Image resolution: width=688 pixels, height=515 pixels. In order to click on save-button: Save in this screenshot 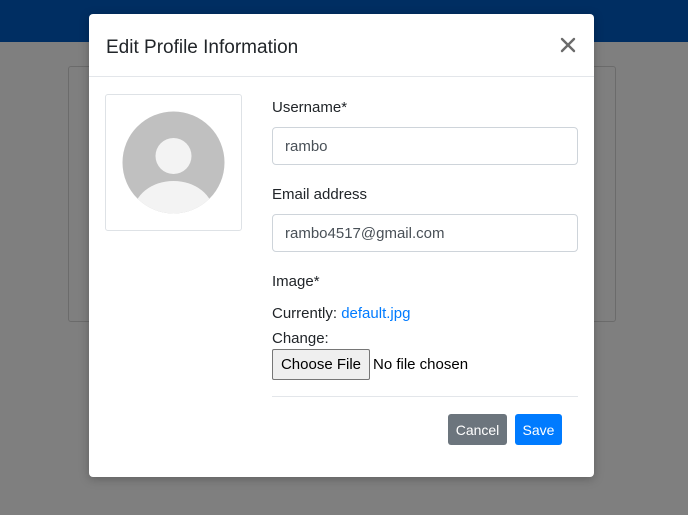, I will do `click(538, 429)`.